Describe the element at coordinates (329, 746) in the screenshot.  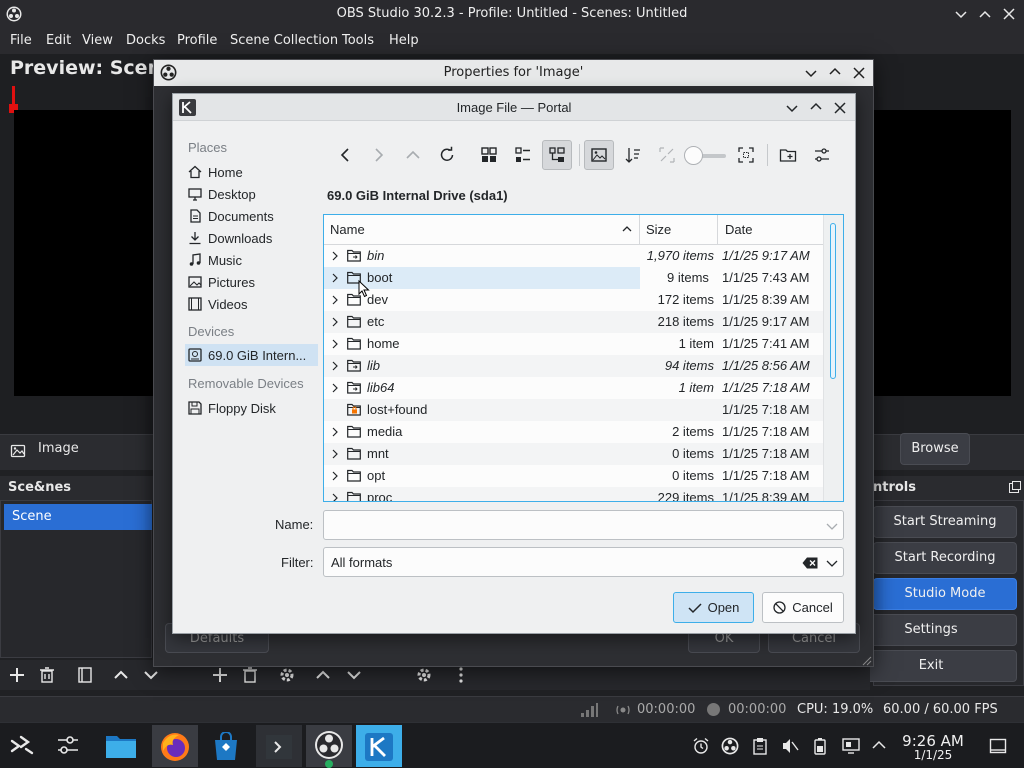
I see `taskbar-obs` at that location.